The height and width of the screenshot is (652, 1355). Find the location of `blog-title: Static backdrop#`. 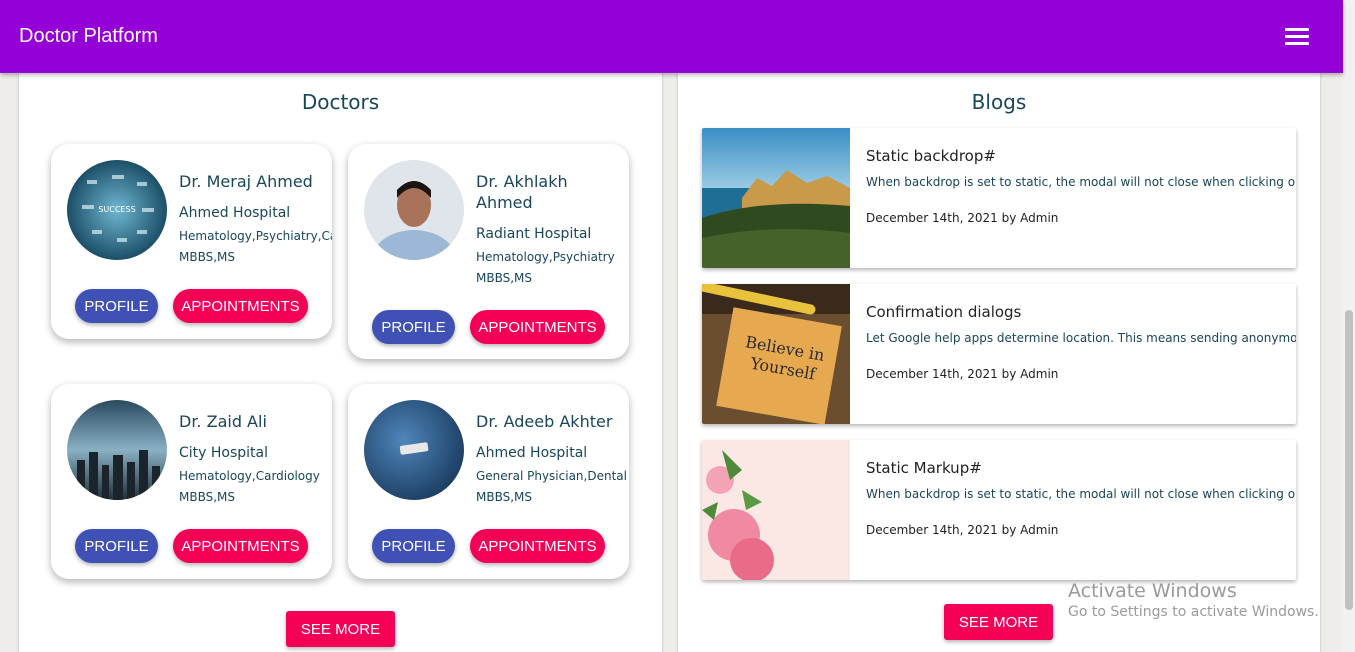

blog-title: Static backdrop# is located at coordinates (931, 156).